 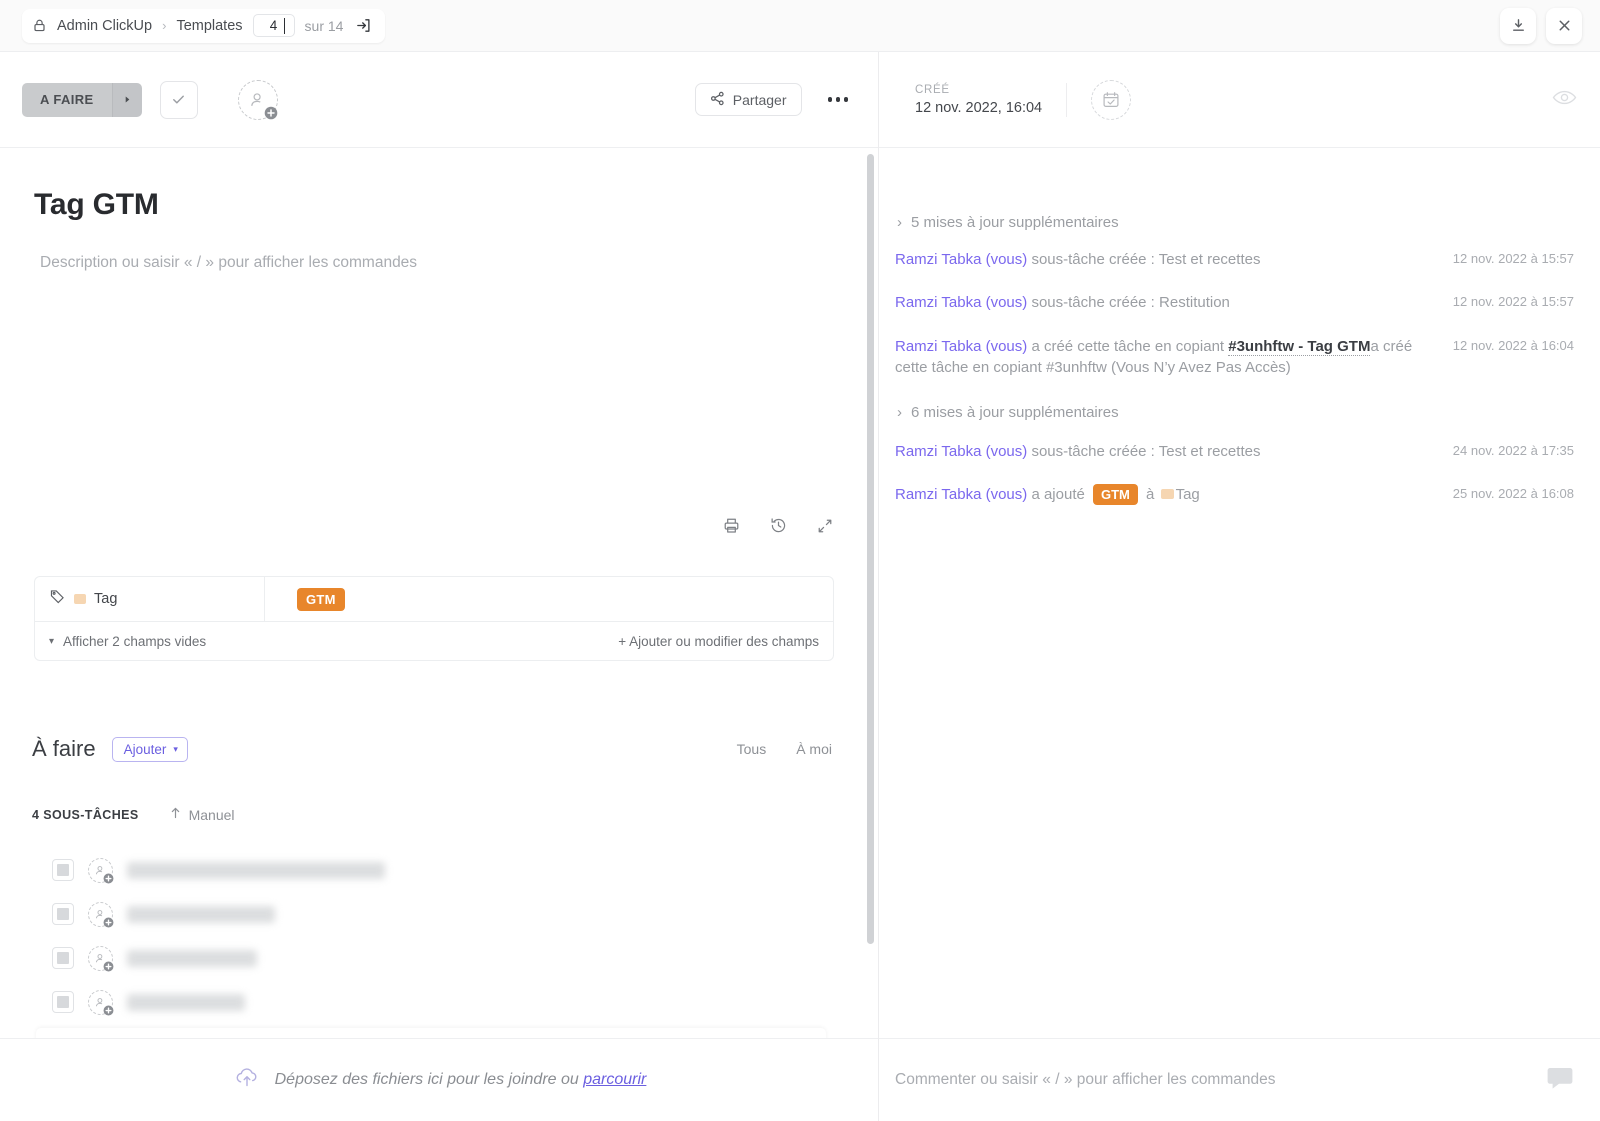 I want to click on subtasks-section-title: À faire, so click(x=64, y=748).